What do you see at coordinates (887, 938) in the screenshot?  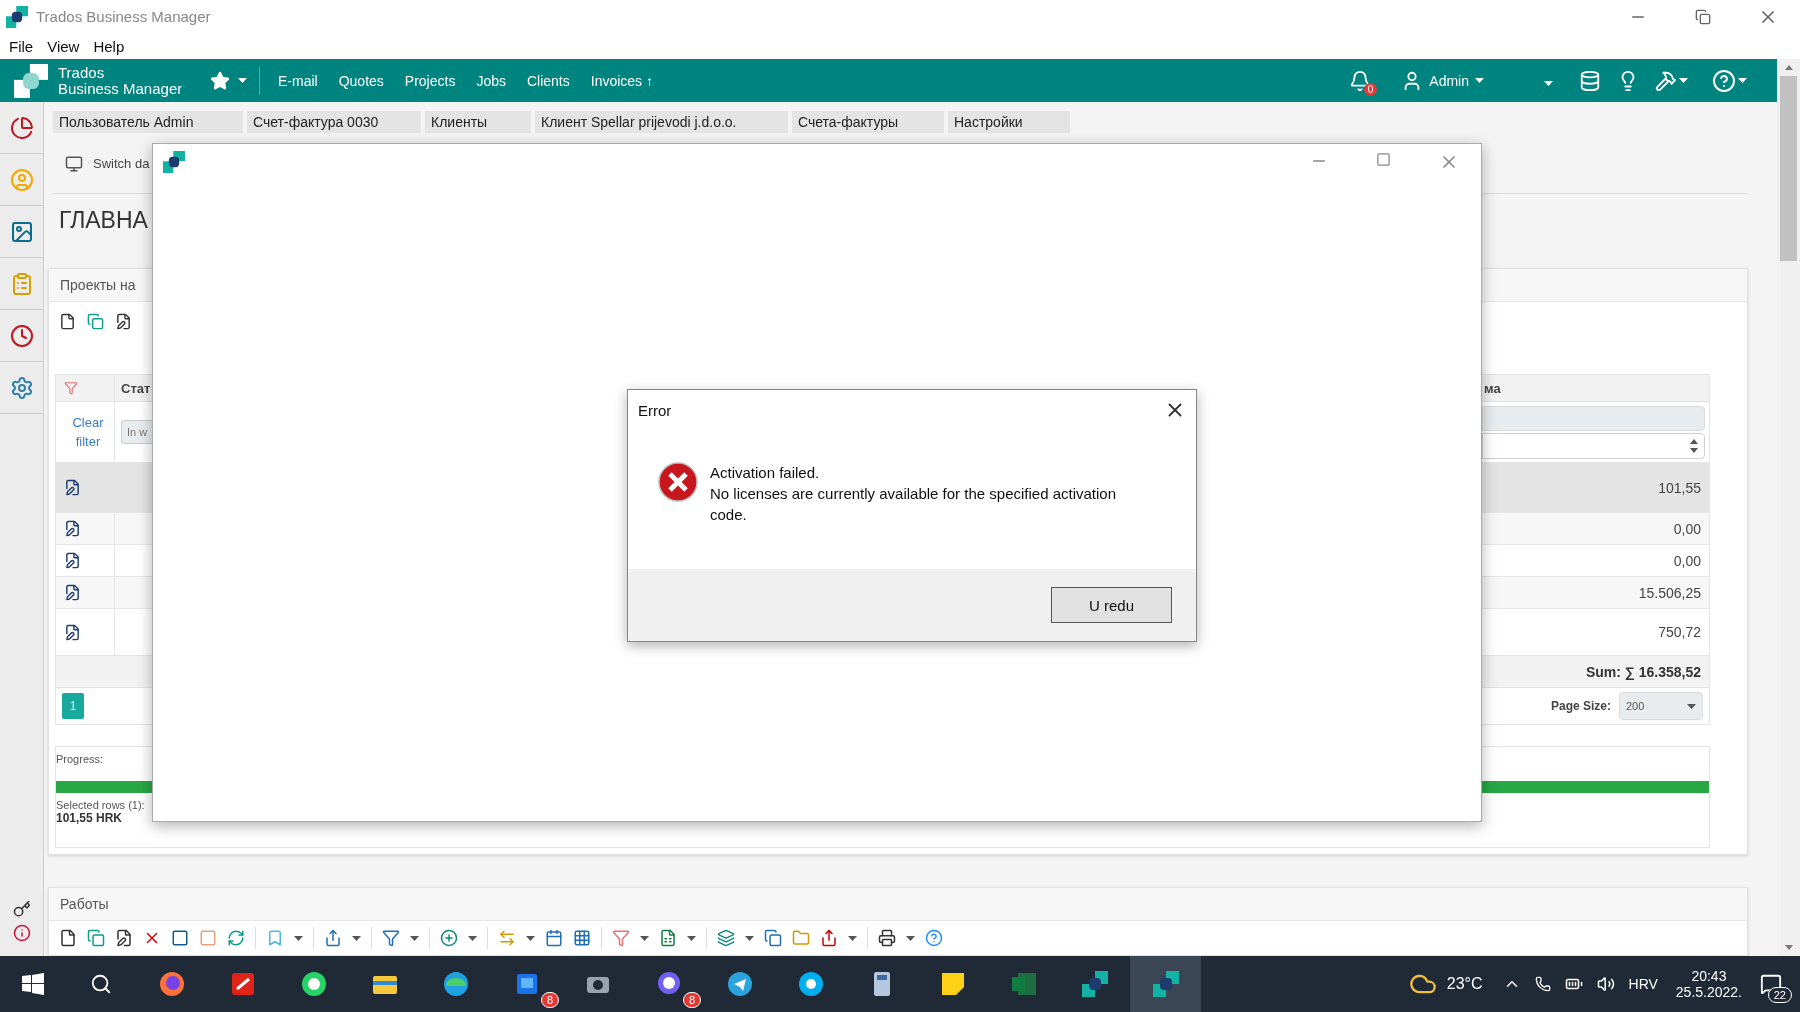 I see `printer-icon` at bounding box center [887, 938].